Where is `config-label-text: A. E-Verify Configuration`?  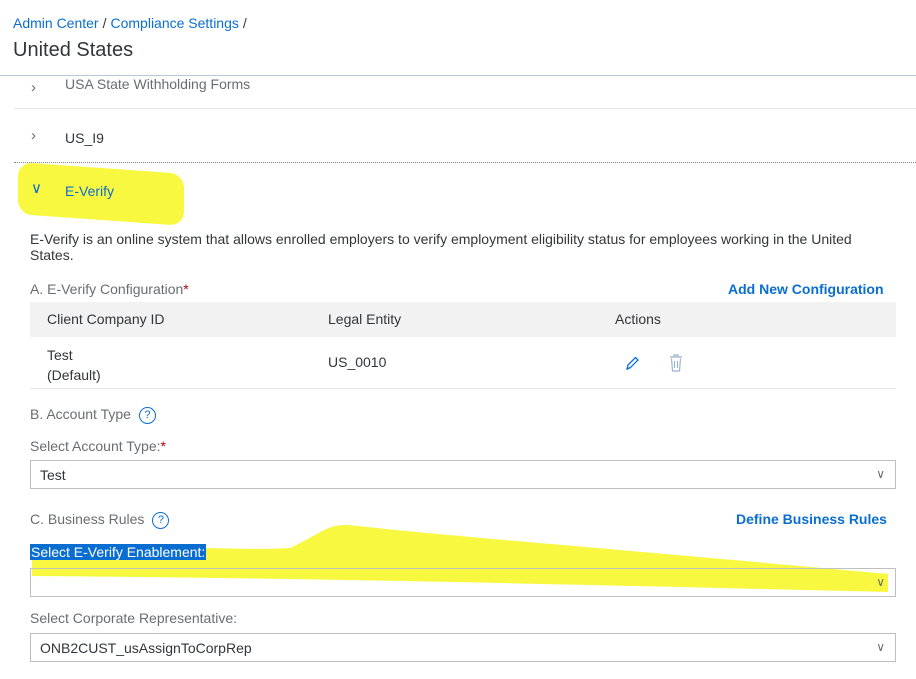 config-label-text: A. E-Verify Configuration is located at coordinates (107, 289).